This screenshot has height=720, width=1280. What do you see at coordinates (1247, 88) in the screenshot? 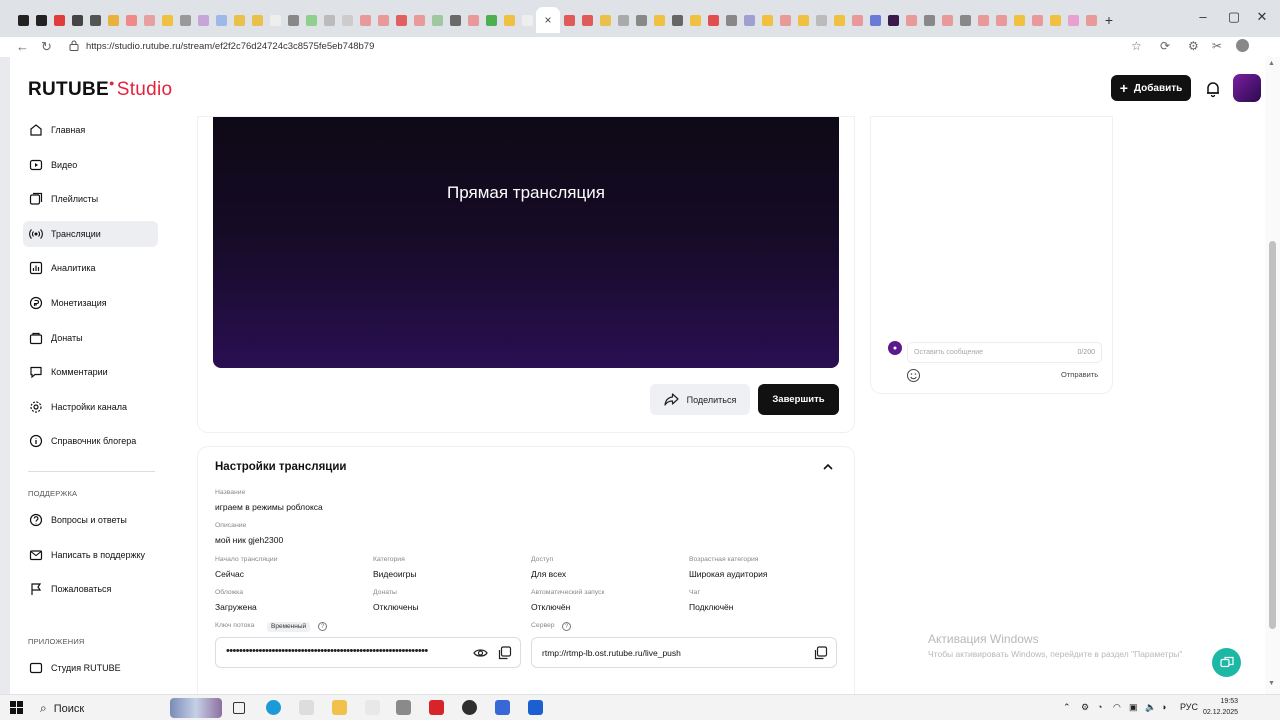
I see `user-avatar` at bounding box center [1247, 88].